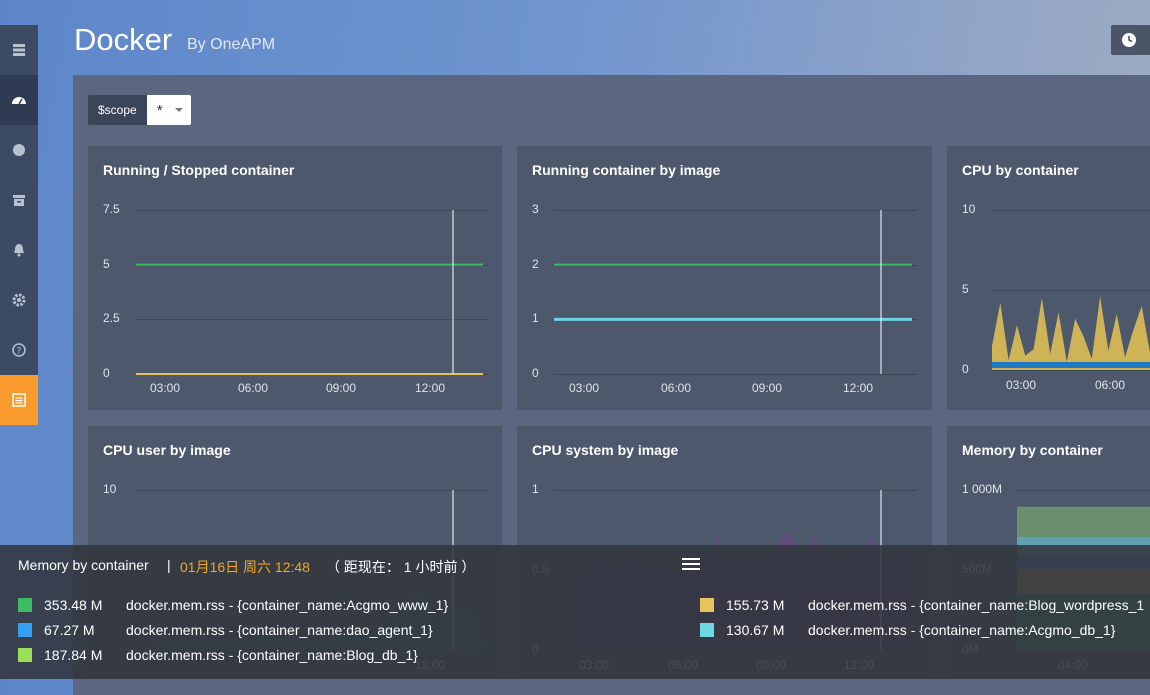  Describe the element at coordinates (123, 39) in the screenshot. I see `page-title: Docker` at that location.